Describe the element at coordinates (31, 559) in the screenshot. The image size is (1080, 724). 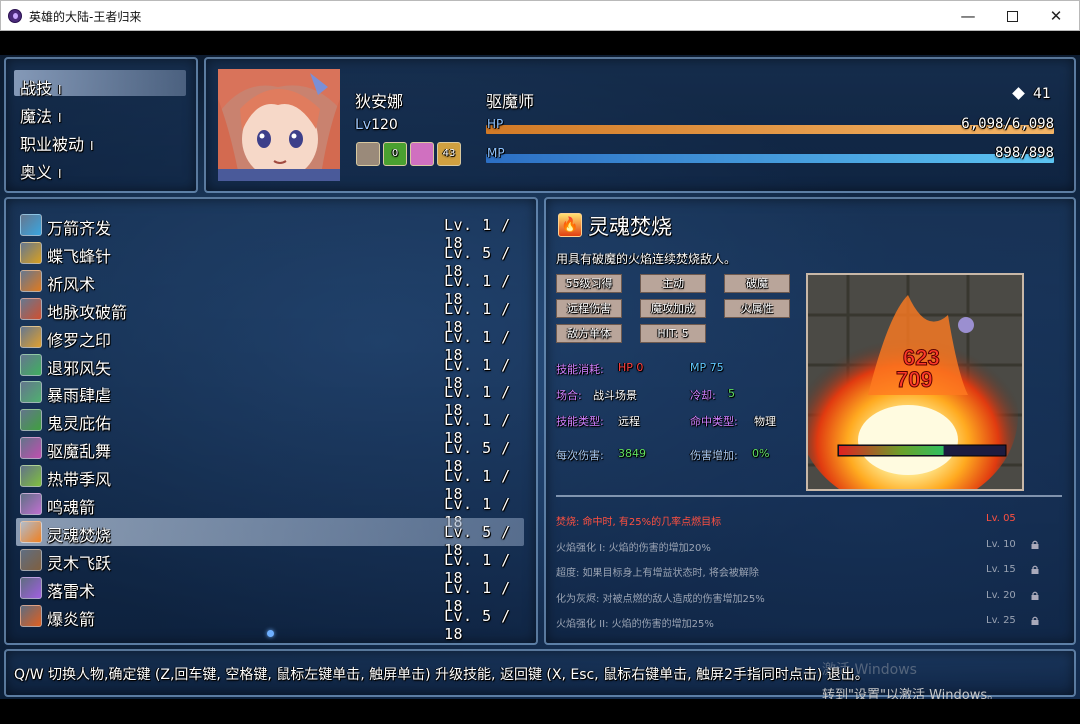
I see `spirit-wood-icon` at that location.